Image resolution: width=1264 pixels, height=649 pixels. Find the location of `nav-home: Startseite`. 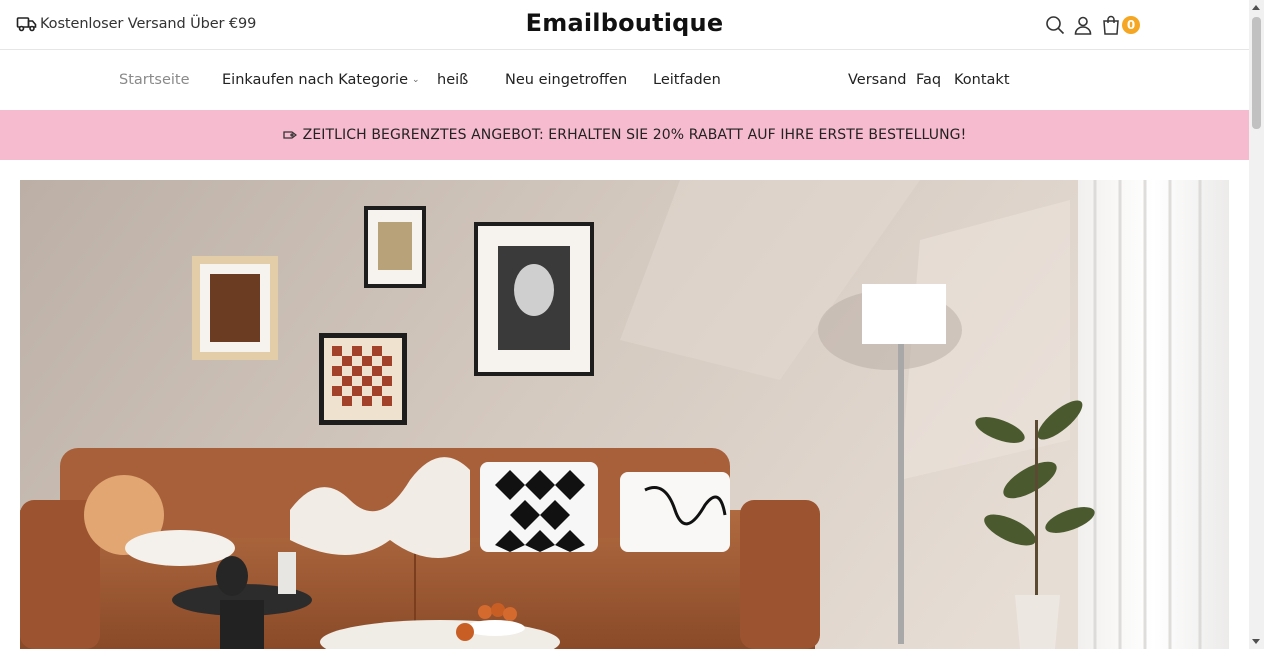

nav-home: Startseite is located at coordinates (154, 80).